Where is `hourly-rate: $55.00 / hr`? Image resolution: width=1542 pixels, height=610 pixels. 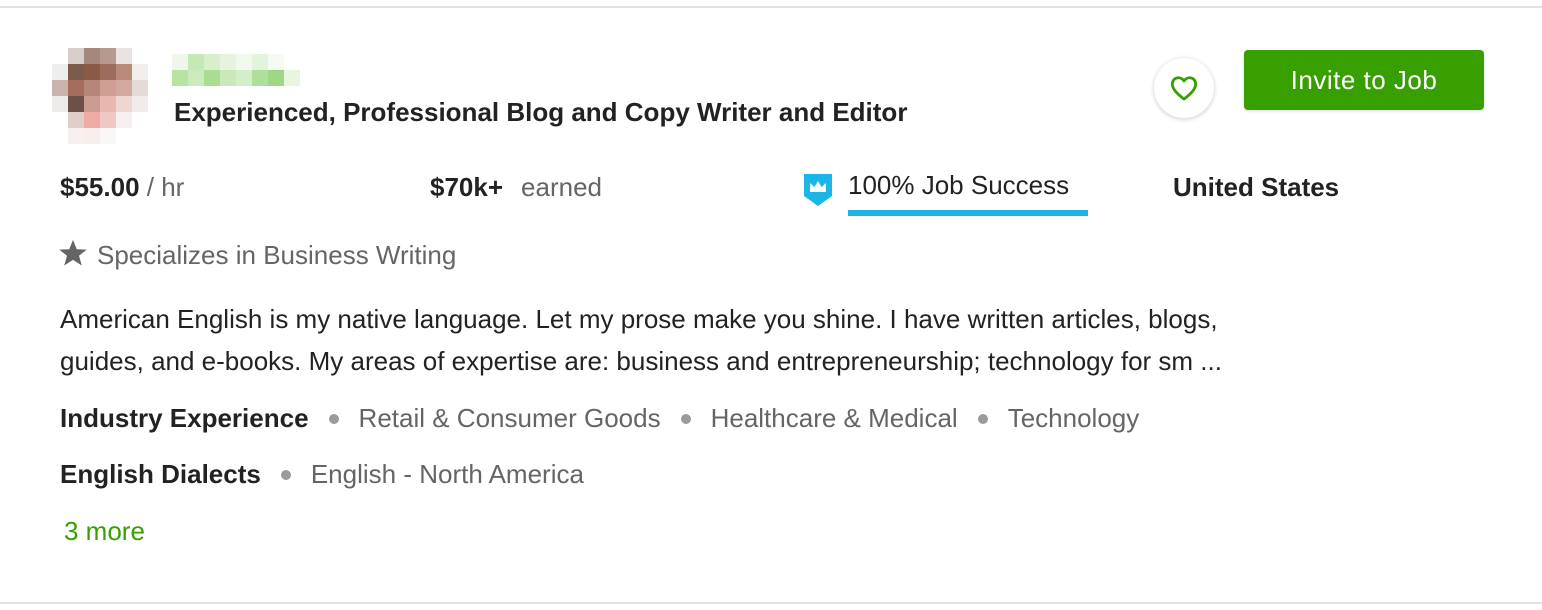 hourly-rate: $55.00 / hr is located at coordinates (122, 187).